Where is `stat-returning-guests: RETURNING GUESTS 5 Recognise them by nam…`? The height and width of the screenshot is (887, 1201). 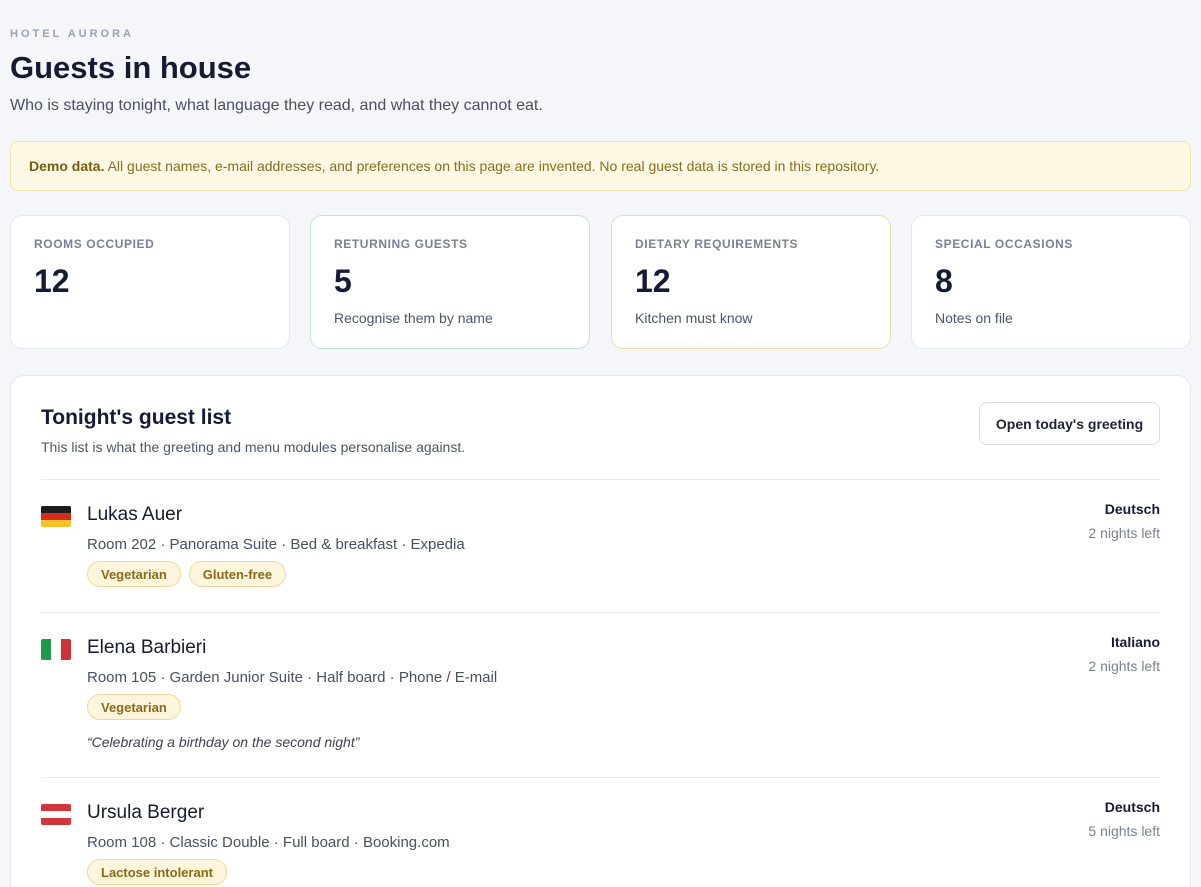
stat-returning-guests: RETURNING GUESTS 5 Recognise them by nam… is located at coordinates (450, 282).